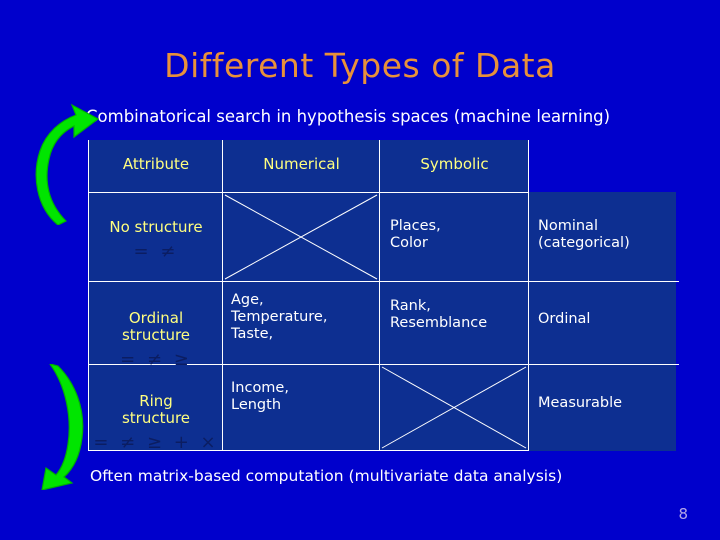  I want to click on table-row-label-2: Ring structure = ≠ ≥ + ×, so click(156, 423).